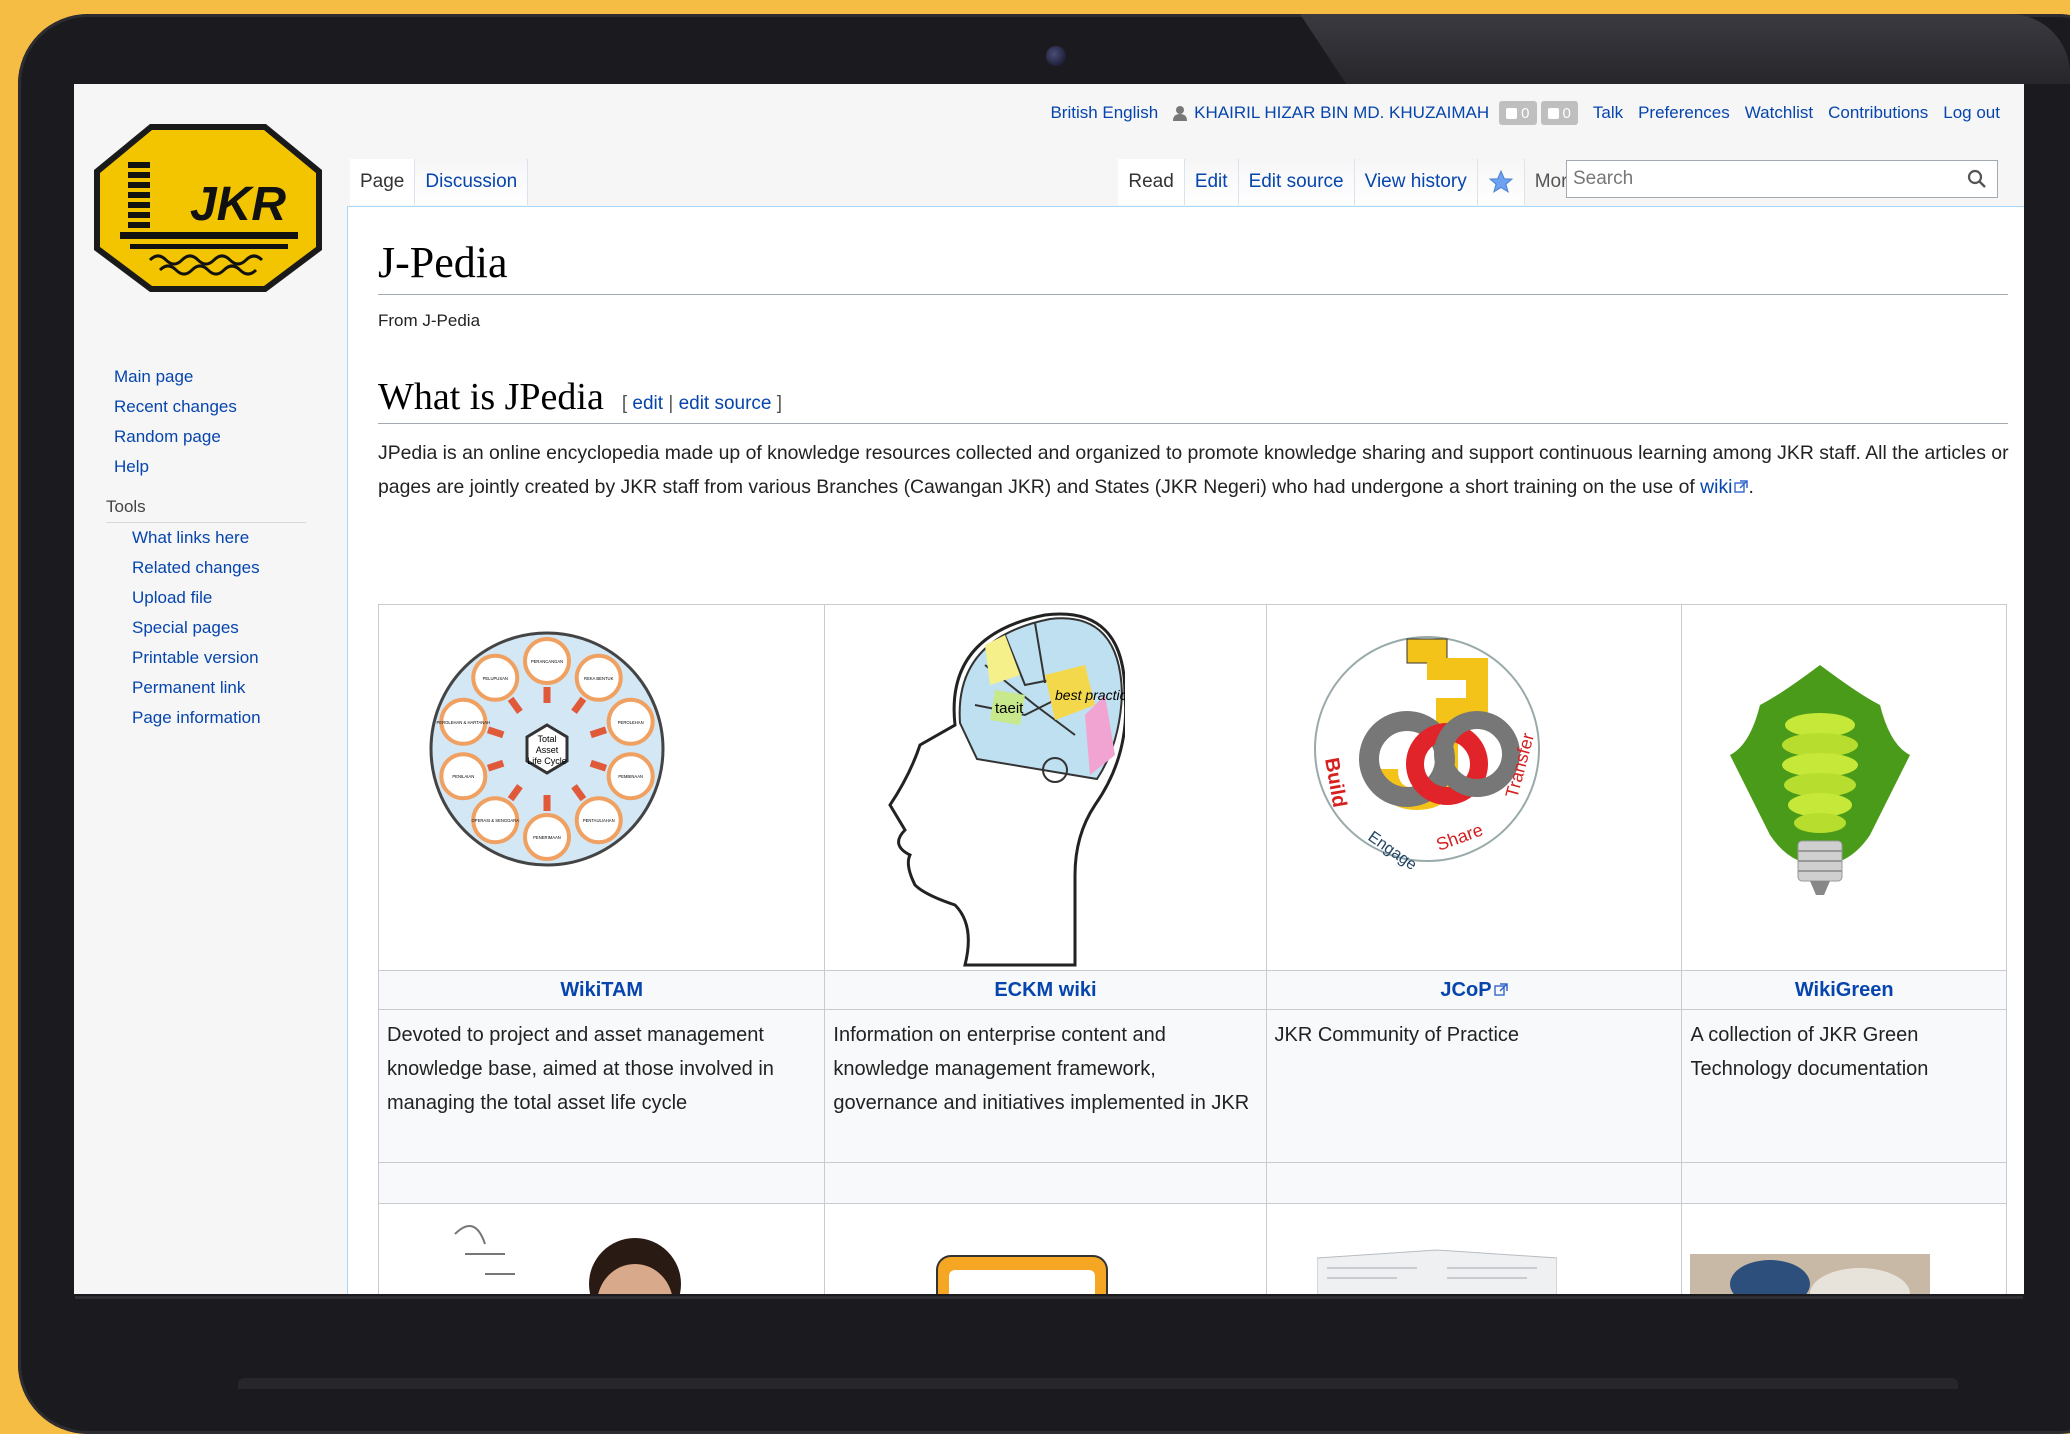 This screenshot has width=2070, height=1434. I want to click on portal-title-eckm: ECKM wiki, so click(1045, 990).